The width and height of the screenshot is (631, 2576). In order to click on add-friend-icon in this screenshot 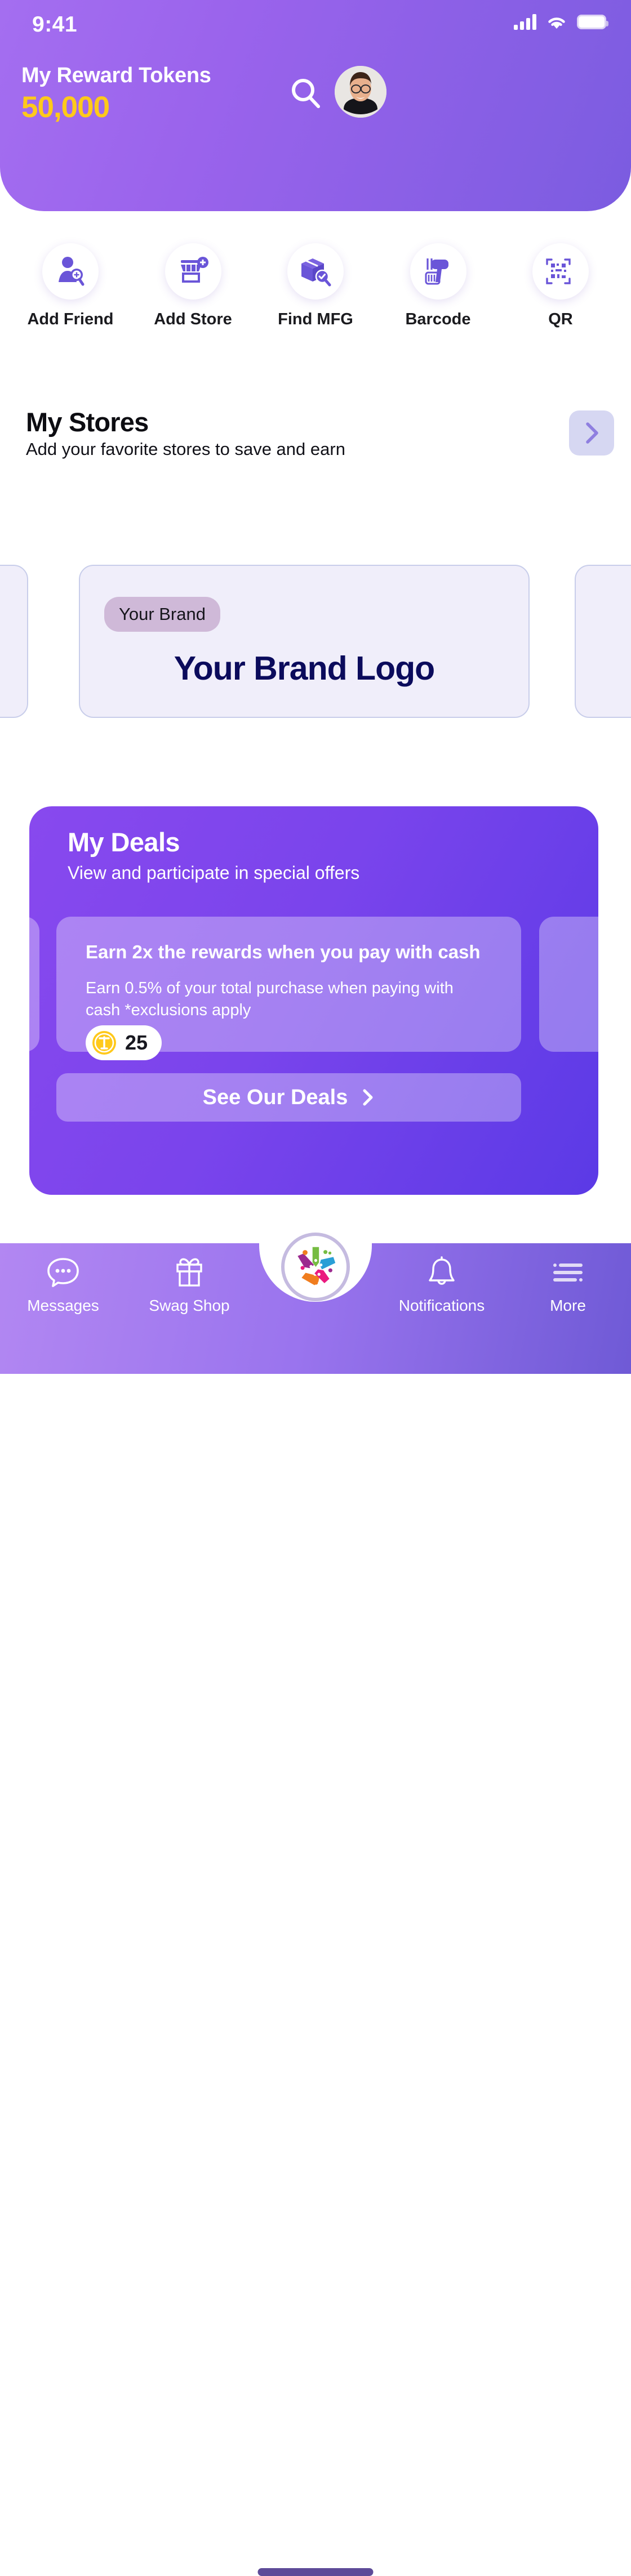, I will do `click(72, 271)`.